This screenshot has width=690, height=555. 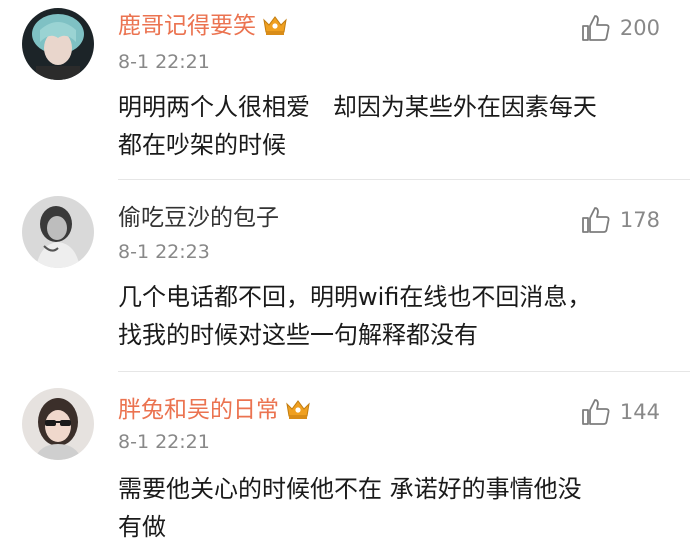 What do you see at coordinates (639, 412) in the screenshot?
I see `like-count: 144` at bounding box center [639, 412].